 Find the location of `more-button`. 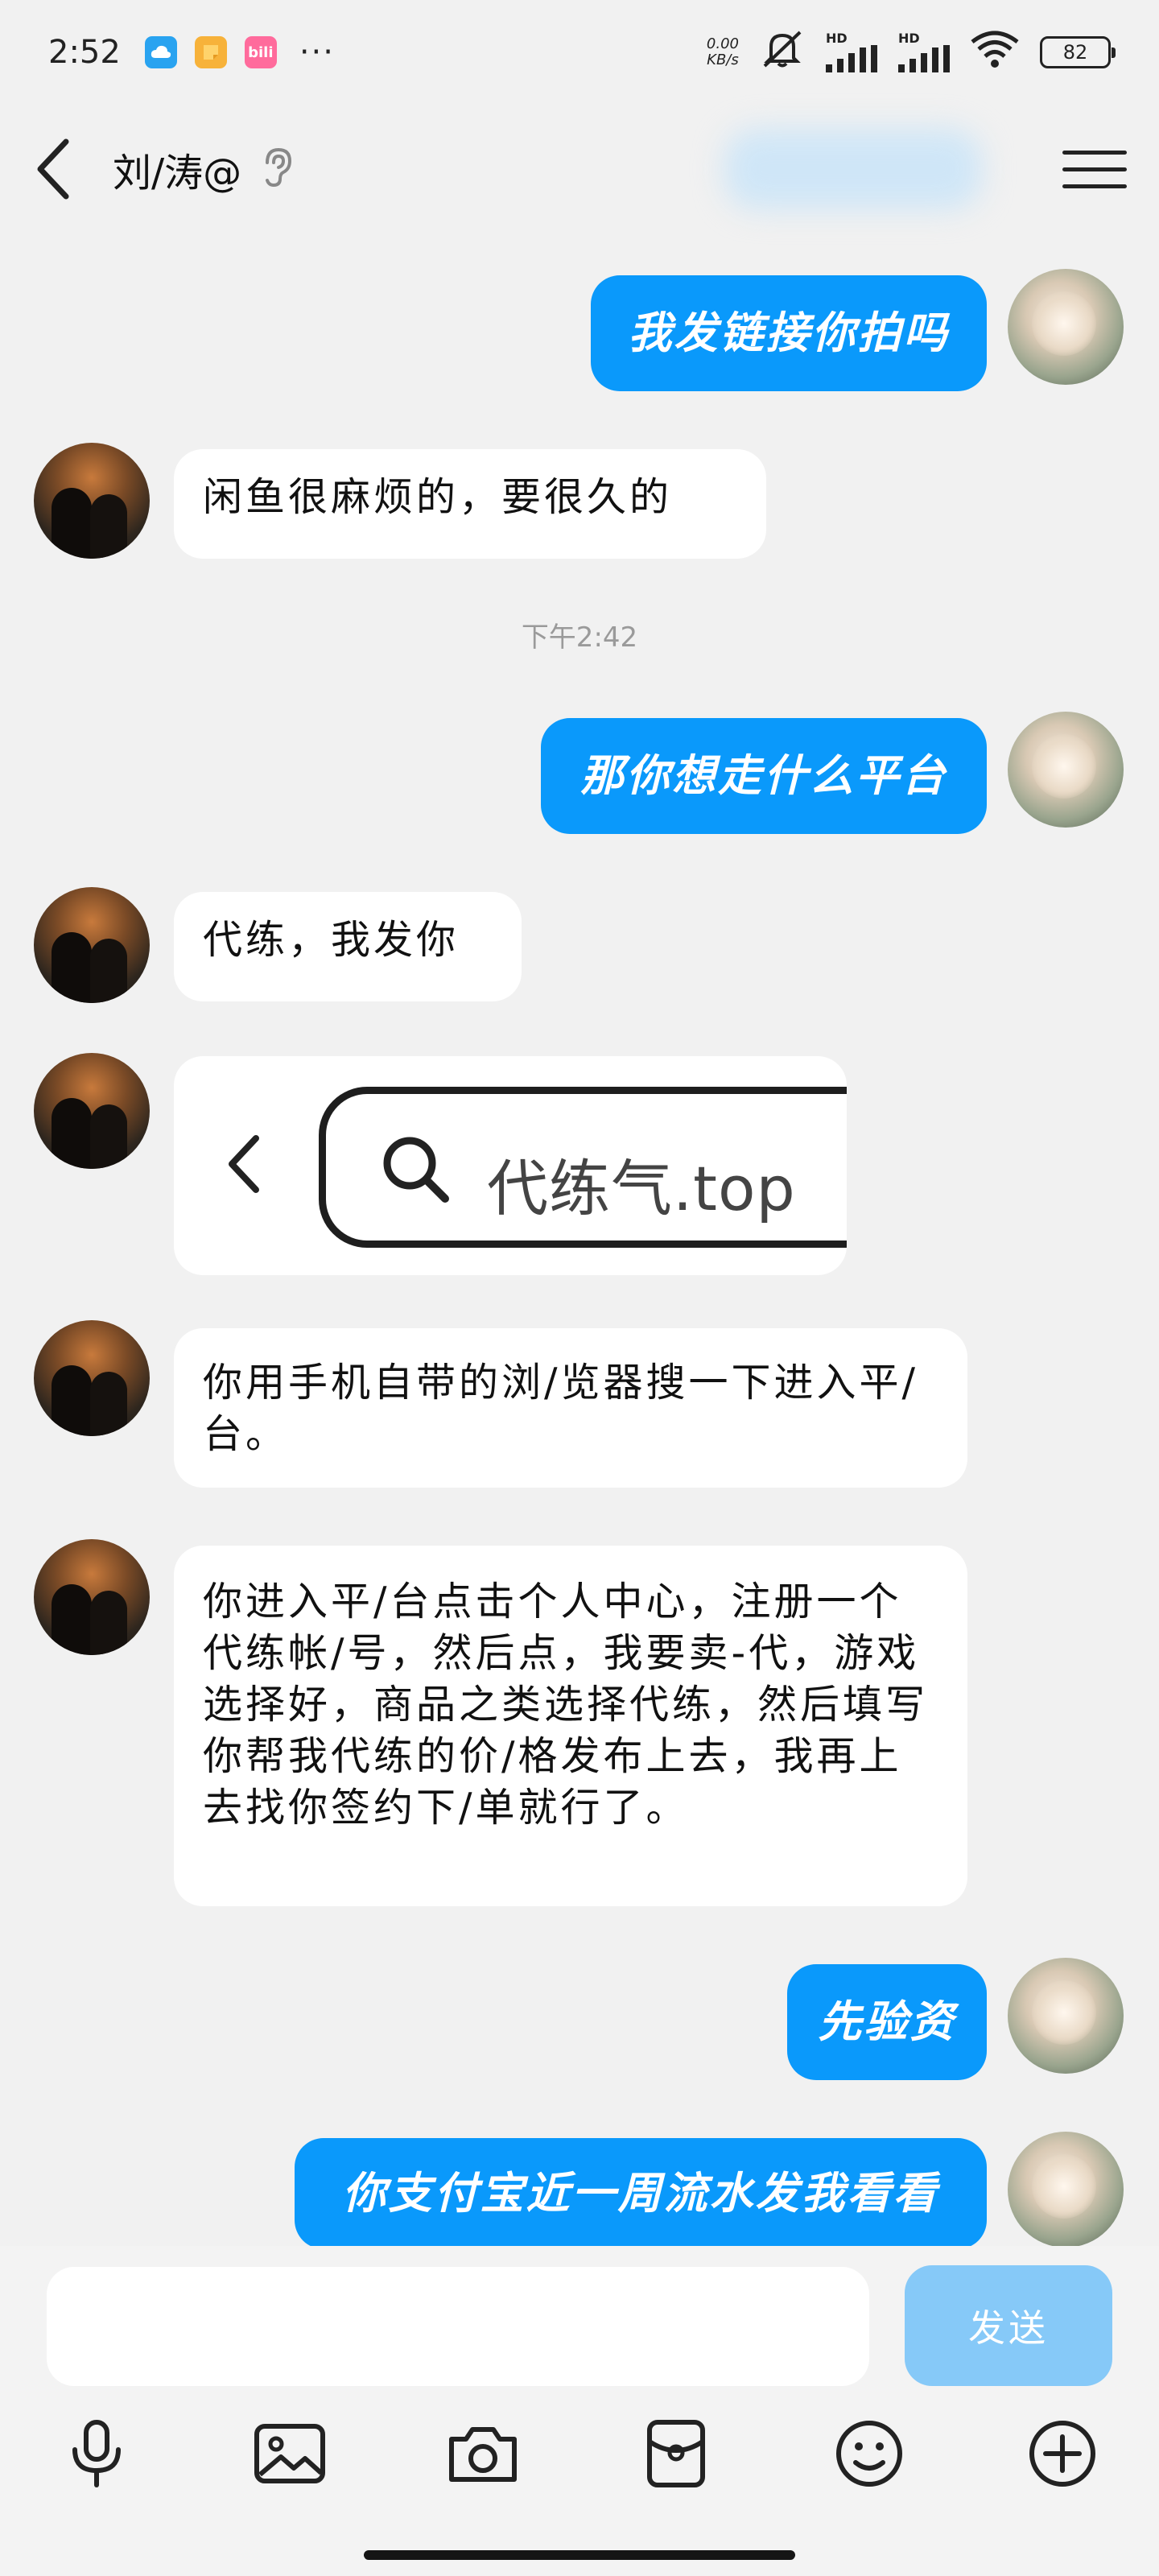

more-button is located at coordinates (1062, 2453).